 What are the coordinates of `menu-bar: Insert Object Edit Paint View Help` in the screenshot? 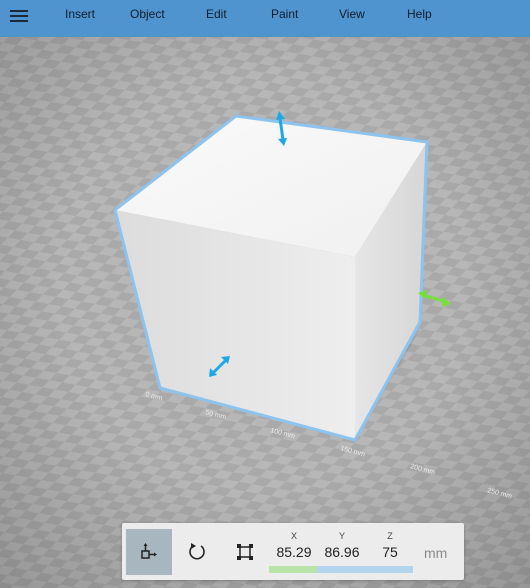 It's located at (265, 18).